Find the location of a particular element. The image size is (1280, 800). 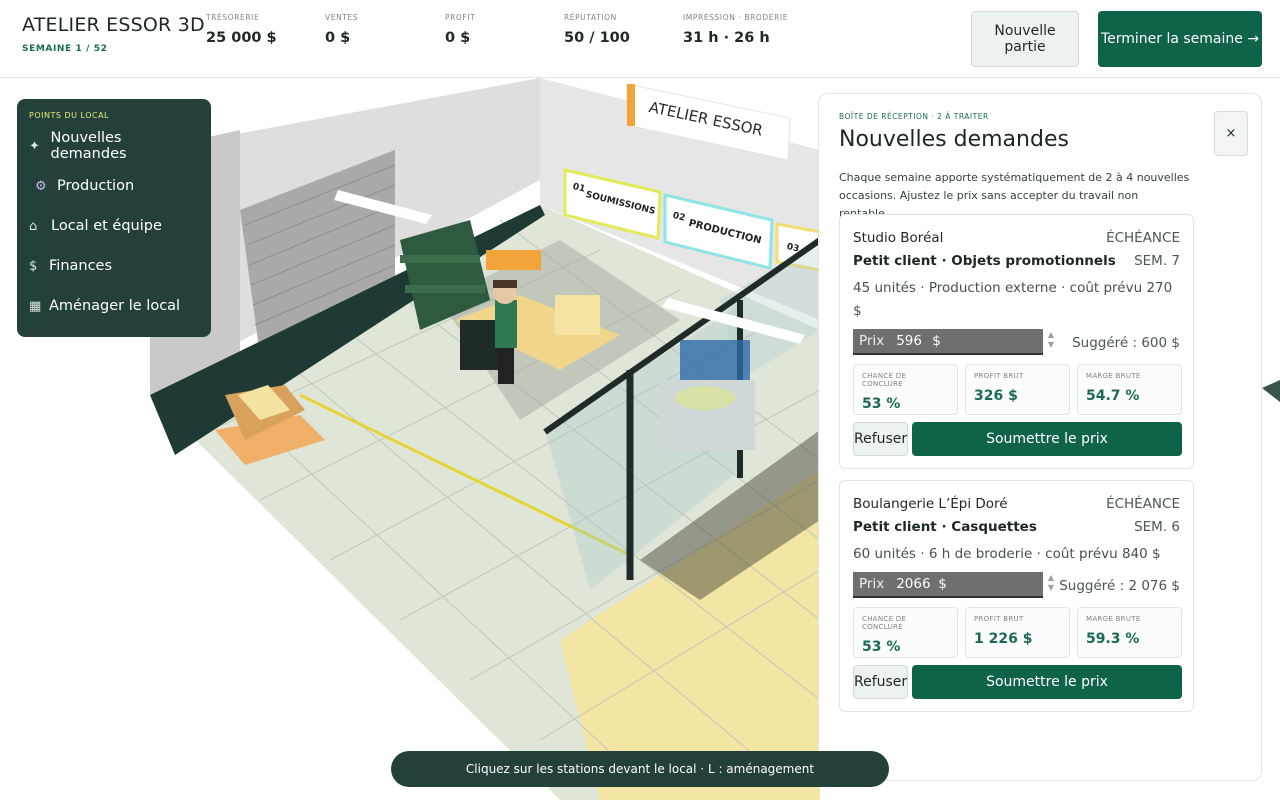

stat-value: 50 / 100 is located at coordinates (597, 38).